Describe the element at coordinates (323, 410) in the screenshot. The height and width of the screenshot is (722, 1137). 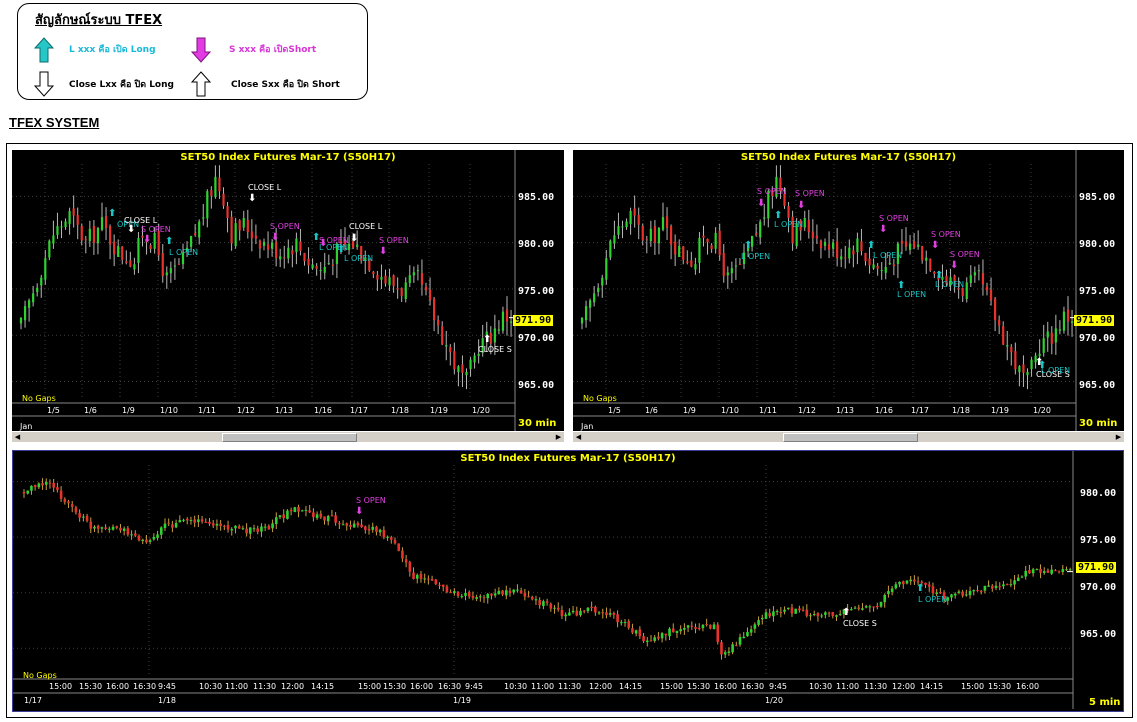
I see `x-tick-label: 1/16` at that location.